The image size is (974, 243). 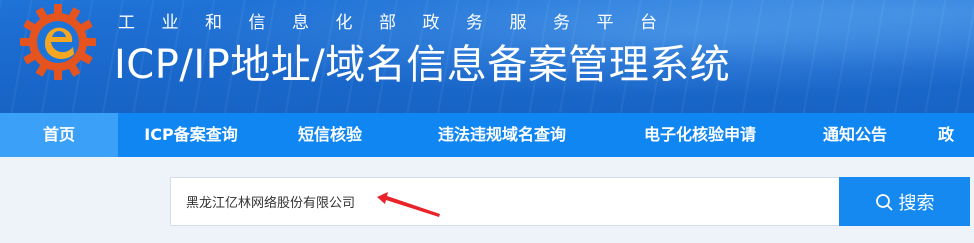 What do you see at coordinates (883, 201) in the screenshot?
I see `search-icon` at bounding box center [883, 201].